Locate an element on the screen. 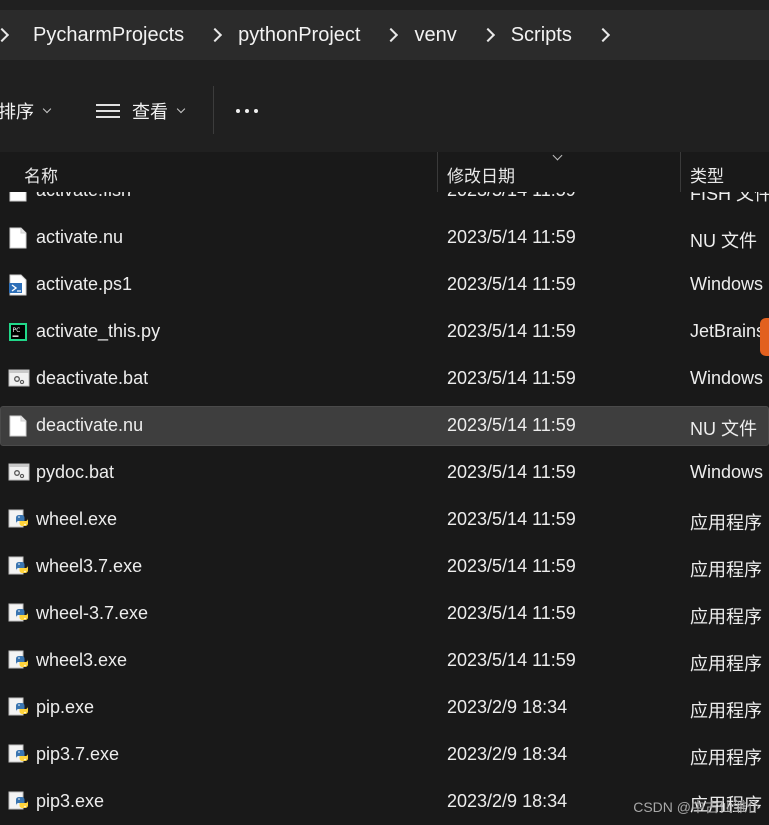  file-name: wheel-3.7.exe is located at coordinates (92, 613).